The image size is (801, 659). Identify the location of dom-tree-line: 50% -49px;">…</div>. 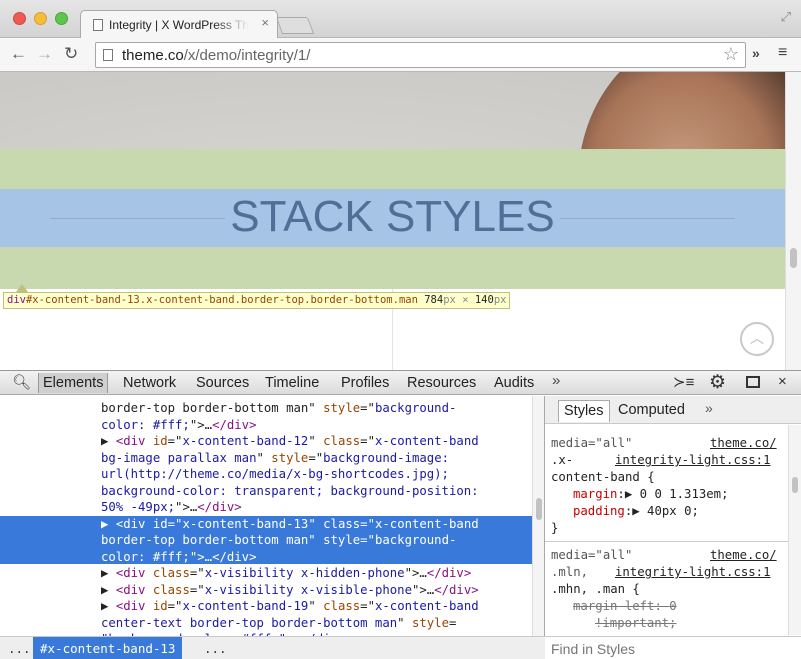
(171, 507).